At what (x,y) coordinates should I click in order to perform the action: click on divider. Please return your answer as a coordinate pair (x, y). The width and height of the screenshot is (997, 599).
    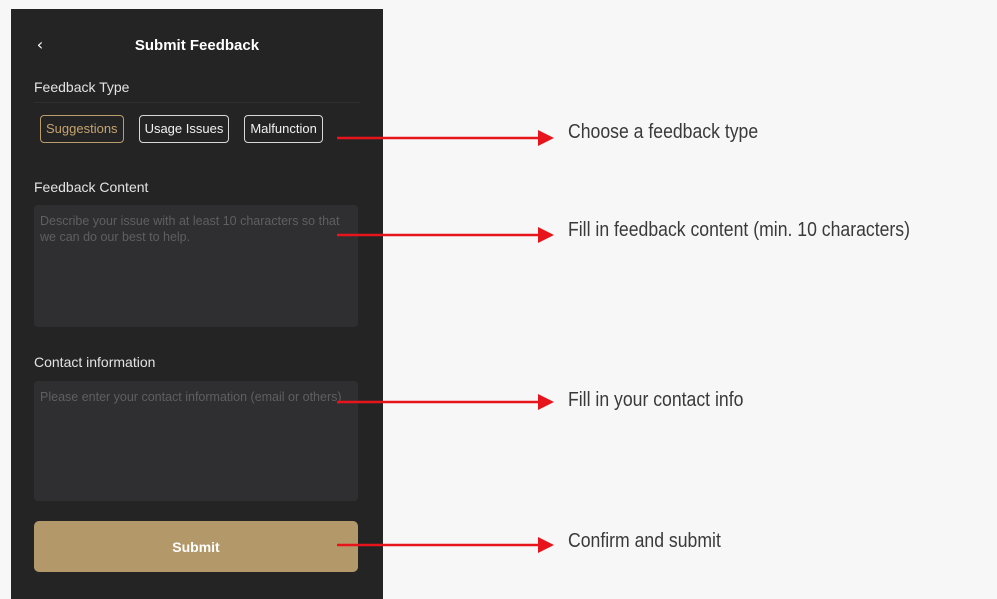
    Looking at the image, I should click on (197, 102).